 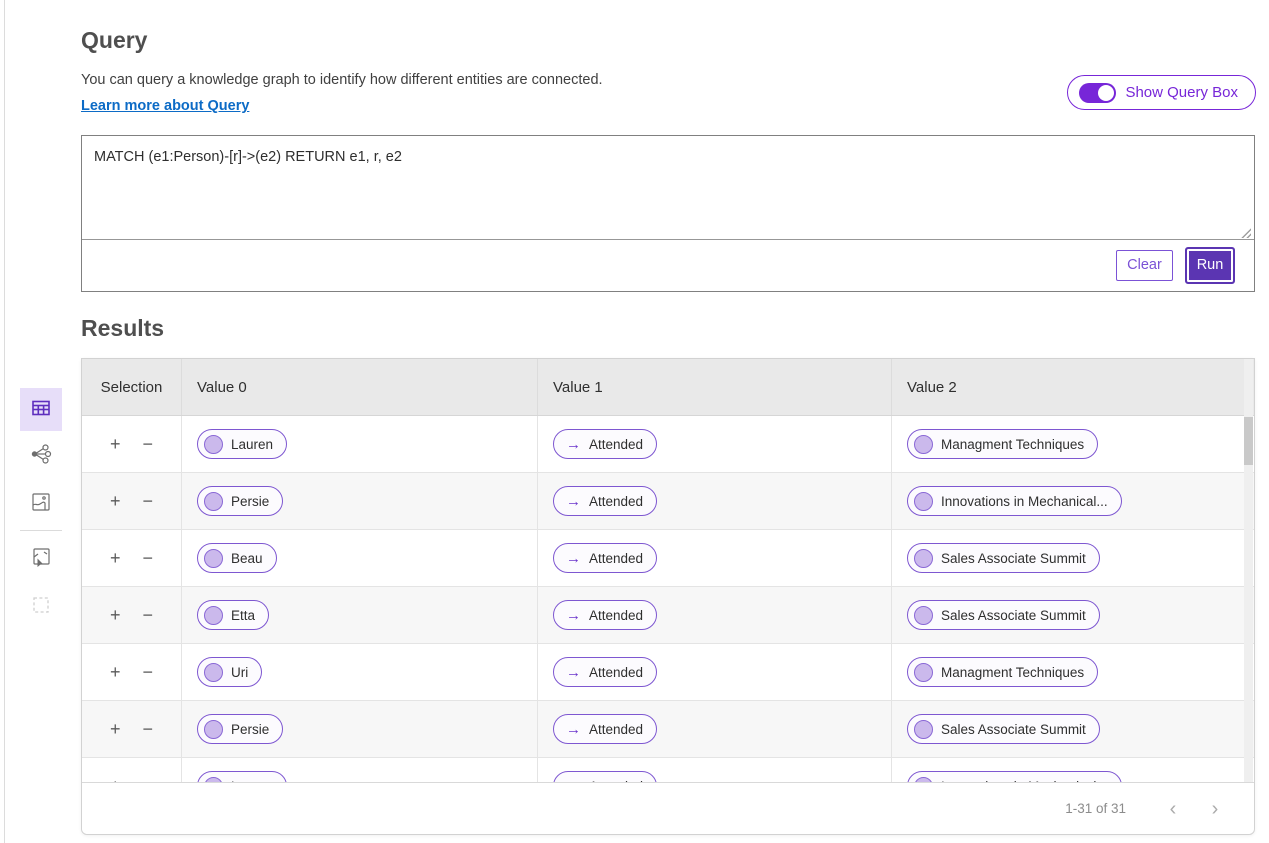 I want to click on entity-label: Lauren, so click(x=252, y=444).